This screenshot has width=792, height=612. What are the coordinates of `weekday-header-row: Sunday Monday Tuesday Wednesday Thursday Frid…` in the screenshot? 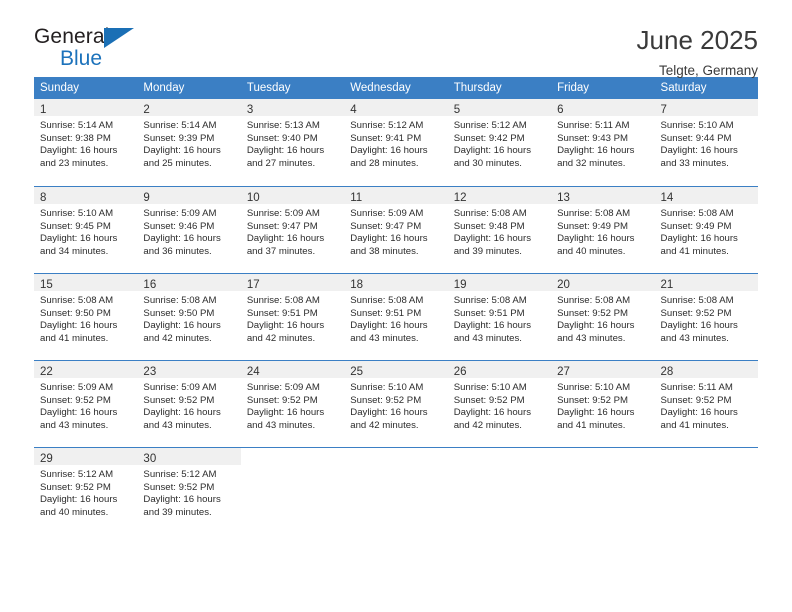 It's located at (396, 88).